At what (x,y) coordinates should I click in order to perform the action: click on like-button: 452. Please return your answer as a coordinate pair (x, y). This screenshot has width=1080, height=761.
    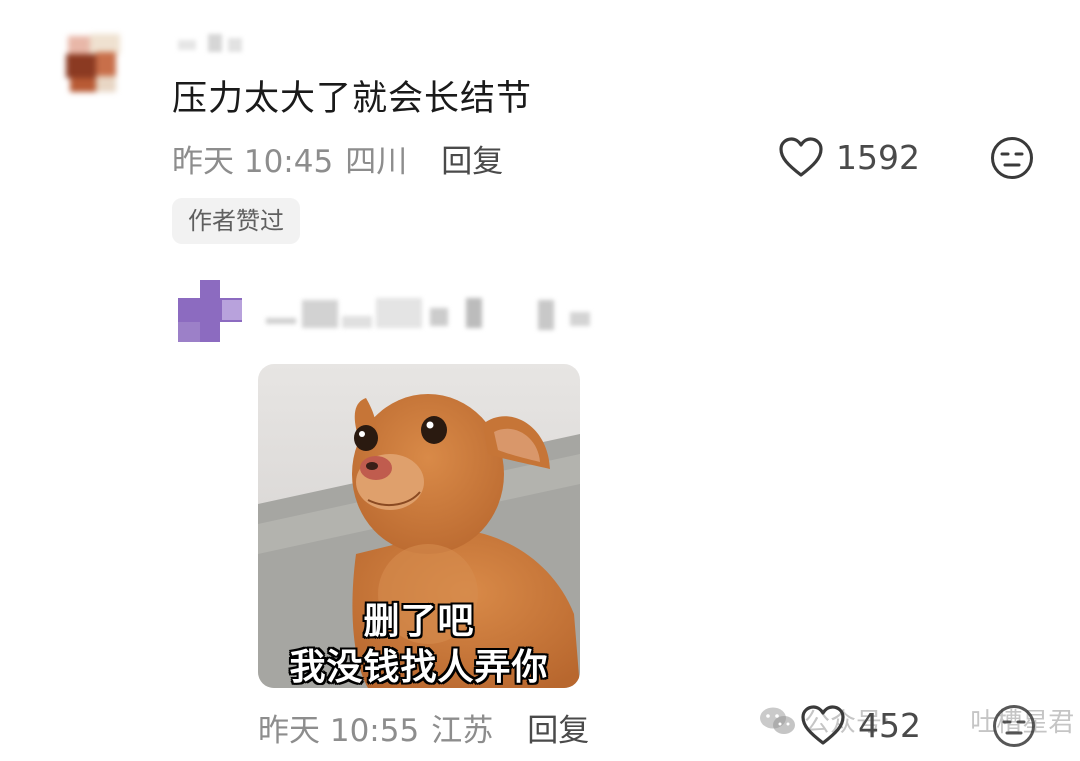
    Looking at the image, I should click on (860, 725).